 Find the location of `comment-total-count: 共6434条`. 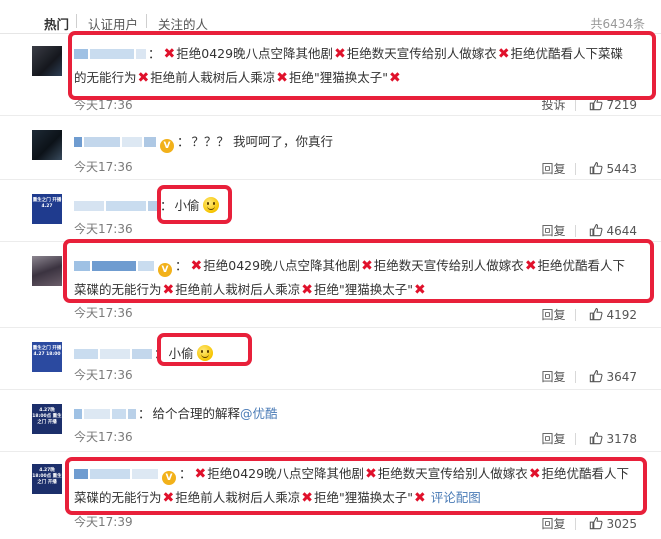

comment-total-count: 共6434条 is located at coordinates (617, 24).